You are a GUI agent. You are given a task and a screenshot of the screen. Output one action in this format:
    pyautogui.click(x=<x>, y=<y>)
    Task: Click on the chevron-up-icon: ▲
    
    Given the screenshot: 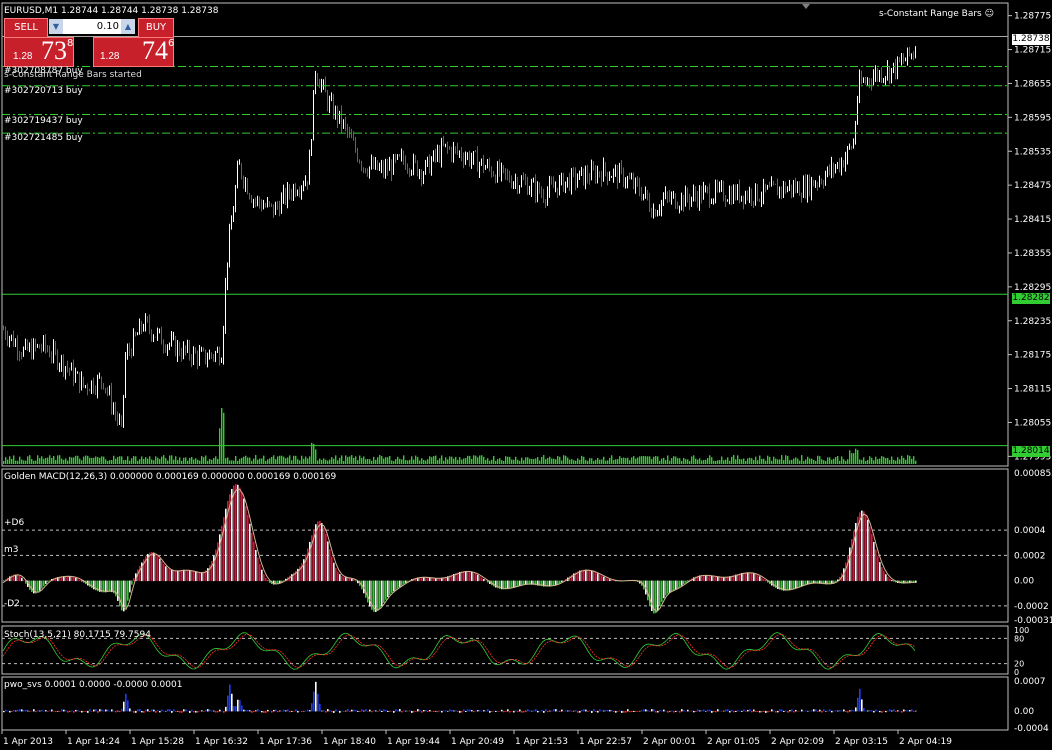 What is the action you would take?
    pyautogui.click(x=128, y=26)
    